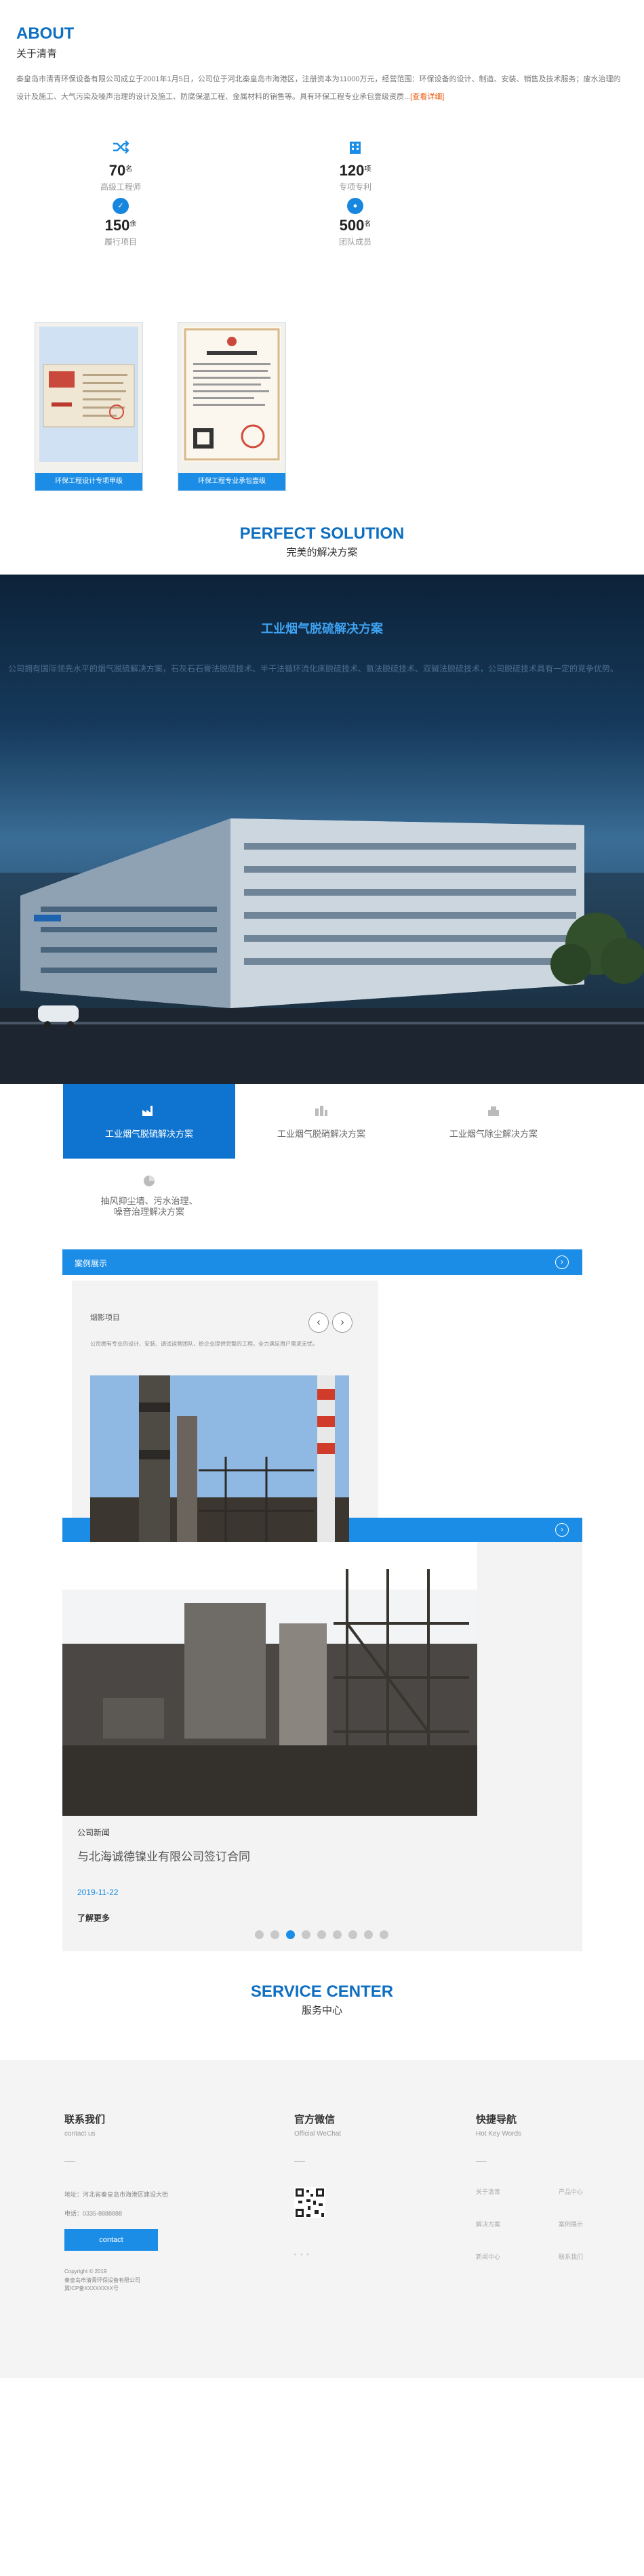  I want to click on nav-link: 新闻中心, so click(488, 2256).